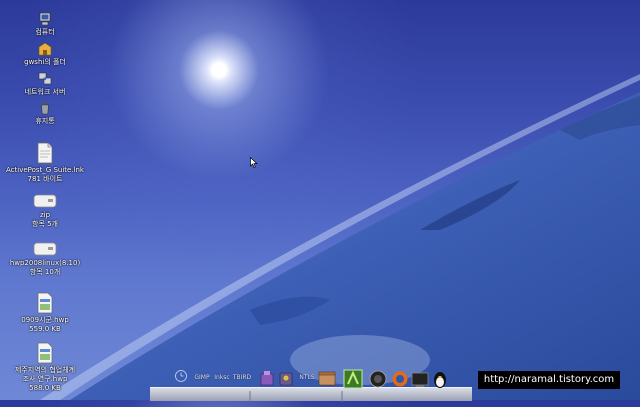 The width and height of the screenshot is (640, 407). What do you see at coordinates (45, 224) in the screenshot?
I see `desktop-icon-count: 항목 5개` at bounding box center [45, 224].